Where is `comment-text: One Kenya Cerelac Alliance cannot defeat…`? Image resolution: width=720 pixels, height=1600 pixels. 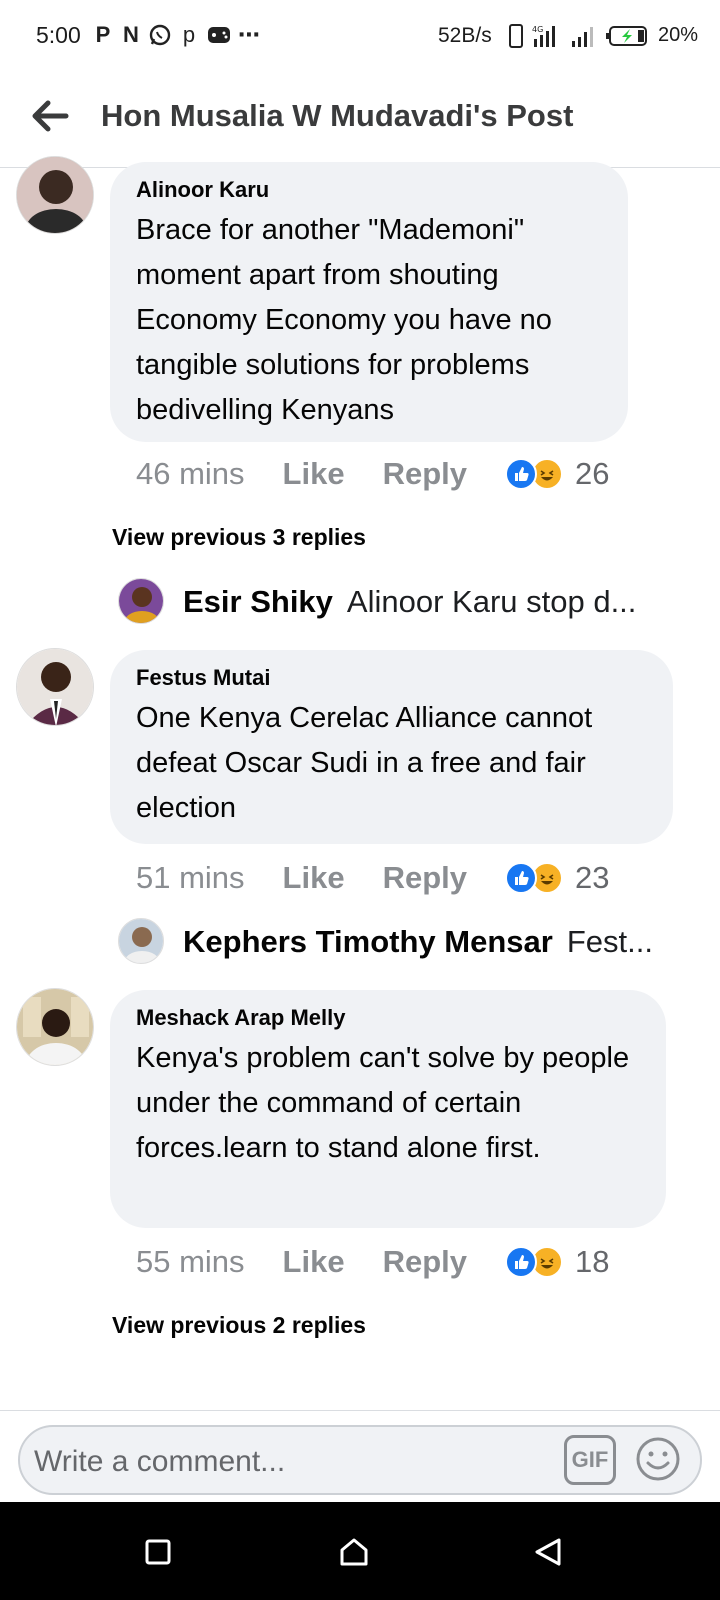
comment-text: One Kenya Cerelac Alliance cannot defeat… is located at coordinates (364, 763).